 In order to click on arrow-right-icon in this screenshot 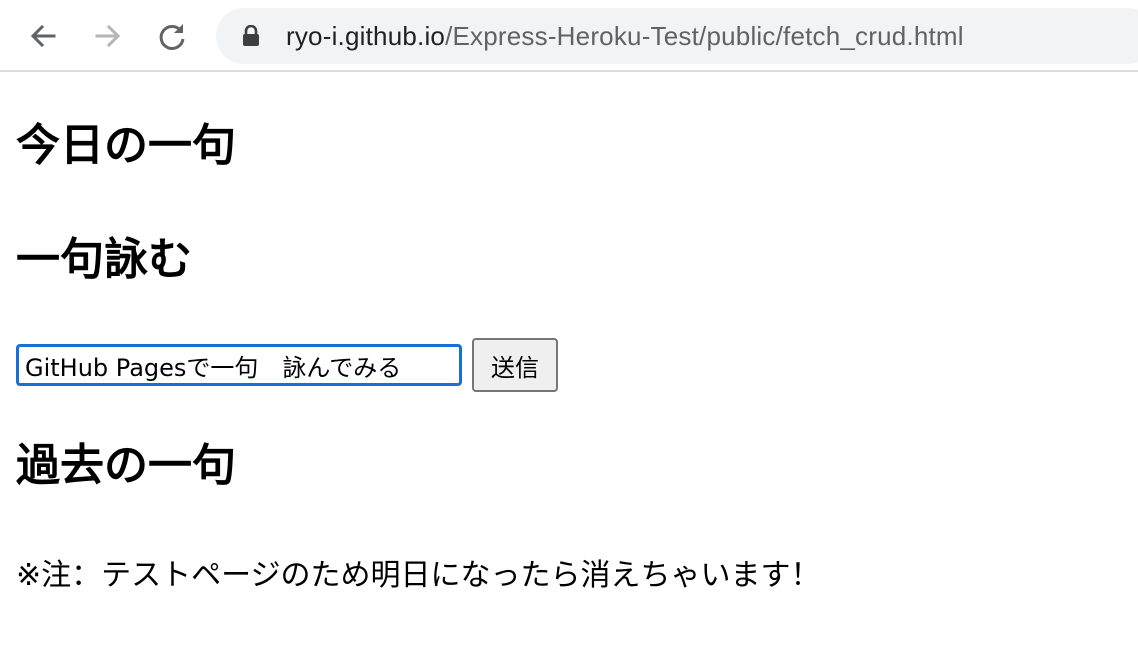, I will do `click(108, 36)`.